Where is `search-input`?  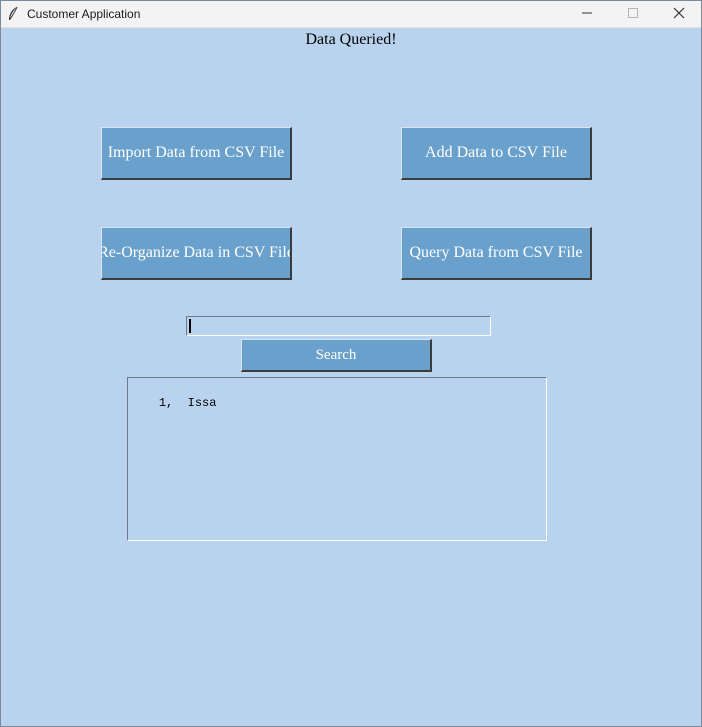
search-input is located at coordinates (338, 326).